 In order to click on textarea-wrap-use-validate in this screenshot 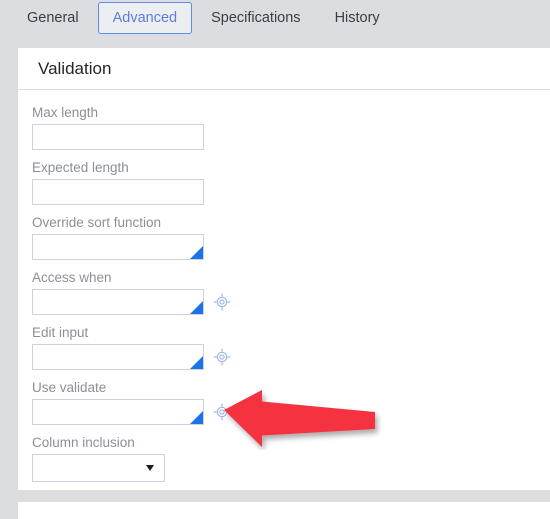, I will do `click(118, 412)`.